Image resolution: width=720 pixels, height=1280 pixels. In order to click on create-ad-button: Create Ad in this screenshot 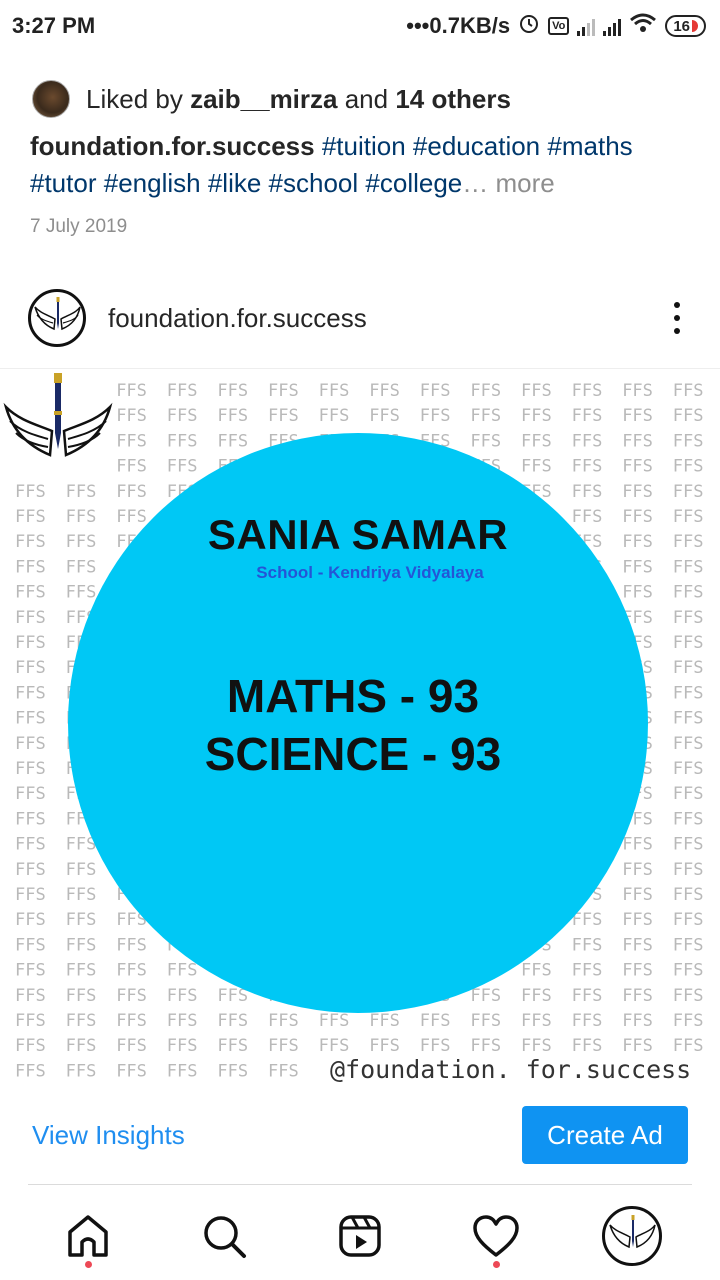, I will do `click(605, 1135)`.